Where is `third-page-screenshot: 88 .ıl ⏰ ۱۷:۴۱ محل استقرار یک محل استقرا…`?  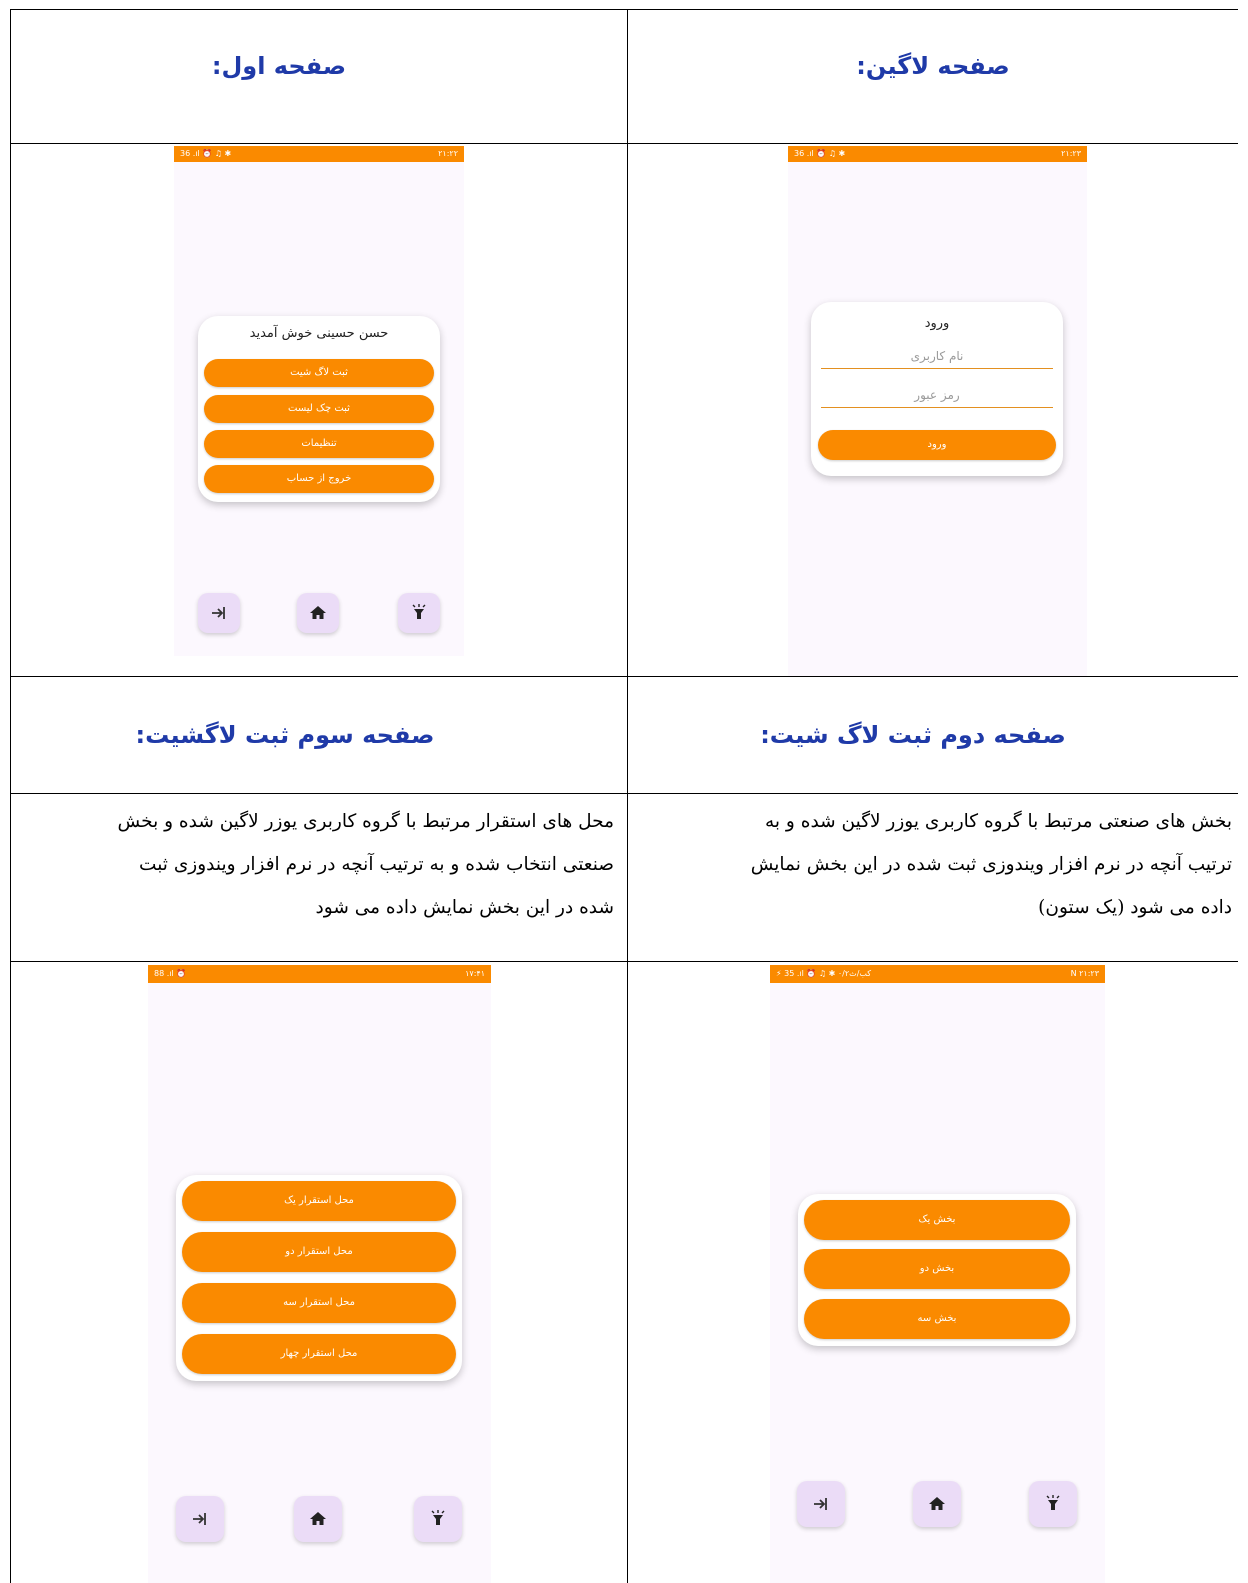
third-page-screenshot: 88 .ıl ⏰ ۱۷:۴۱ محل استقرار یک محل استقرا… is located at coordinates (319, 1274).